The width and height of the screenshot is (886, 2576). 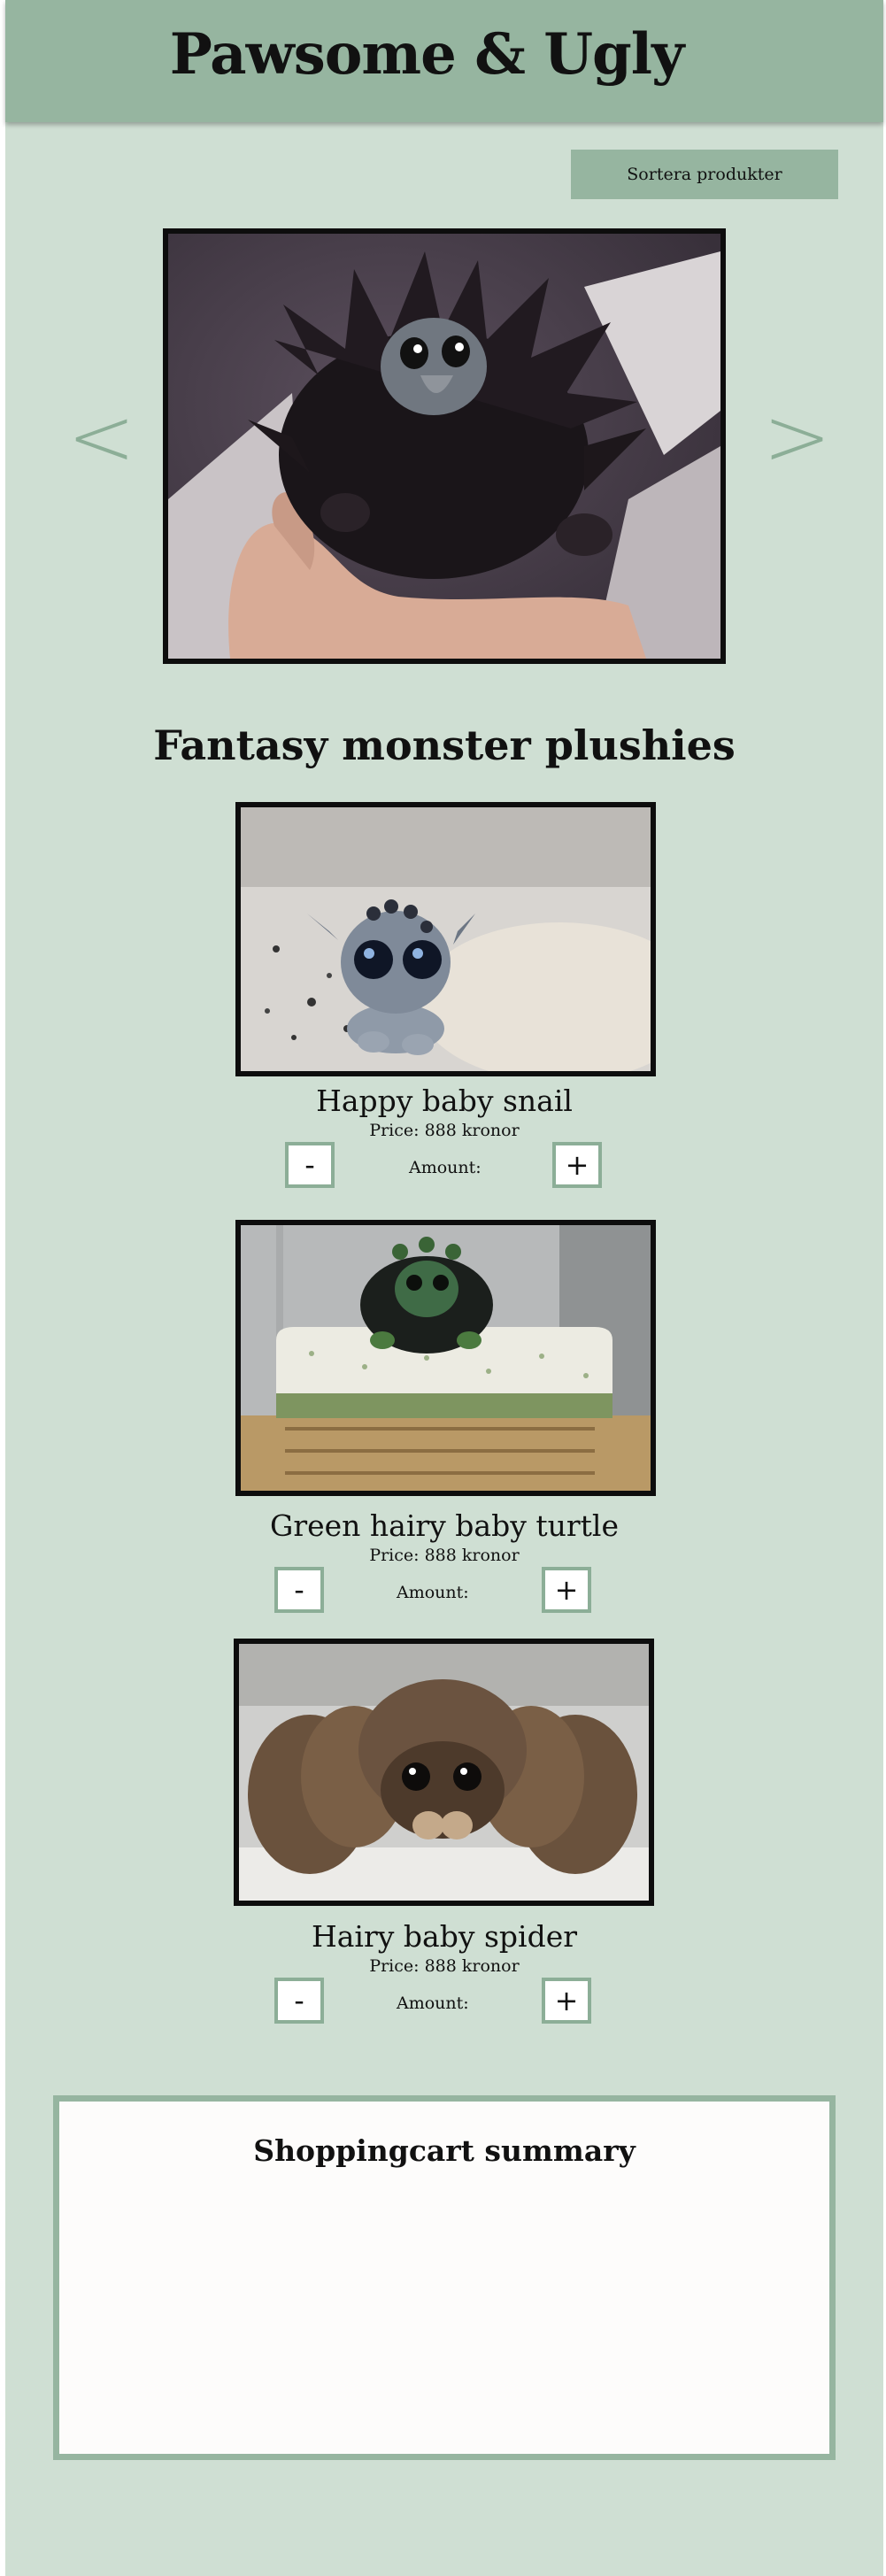 I want to click on cart-title: Shoppingcart summary, so click(x=444, y=2150).